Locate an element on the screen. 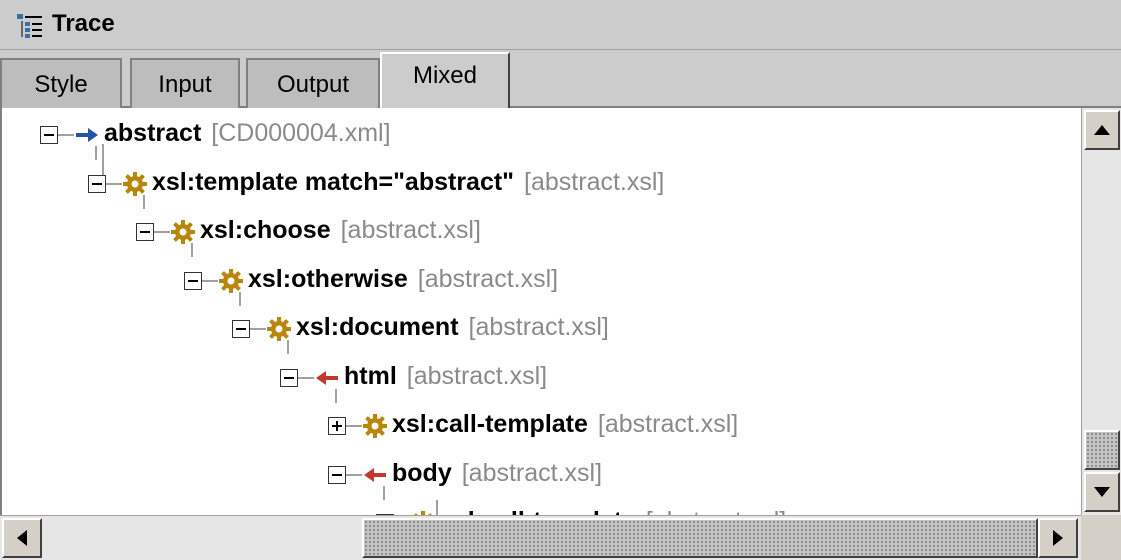 The width and height of the screenshot is (1121, 560). tree-node: body [abstract.xsl] is located at coordinates (704, 475).